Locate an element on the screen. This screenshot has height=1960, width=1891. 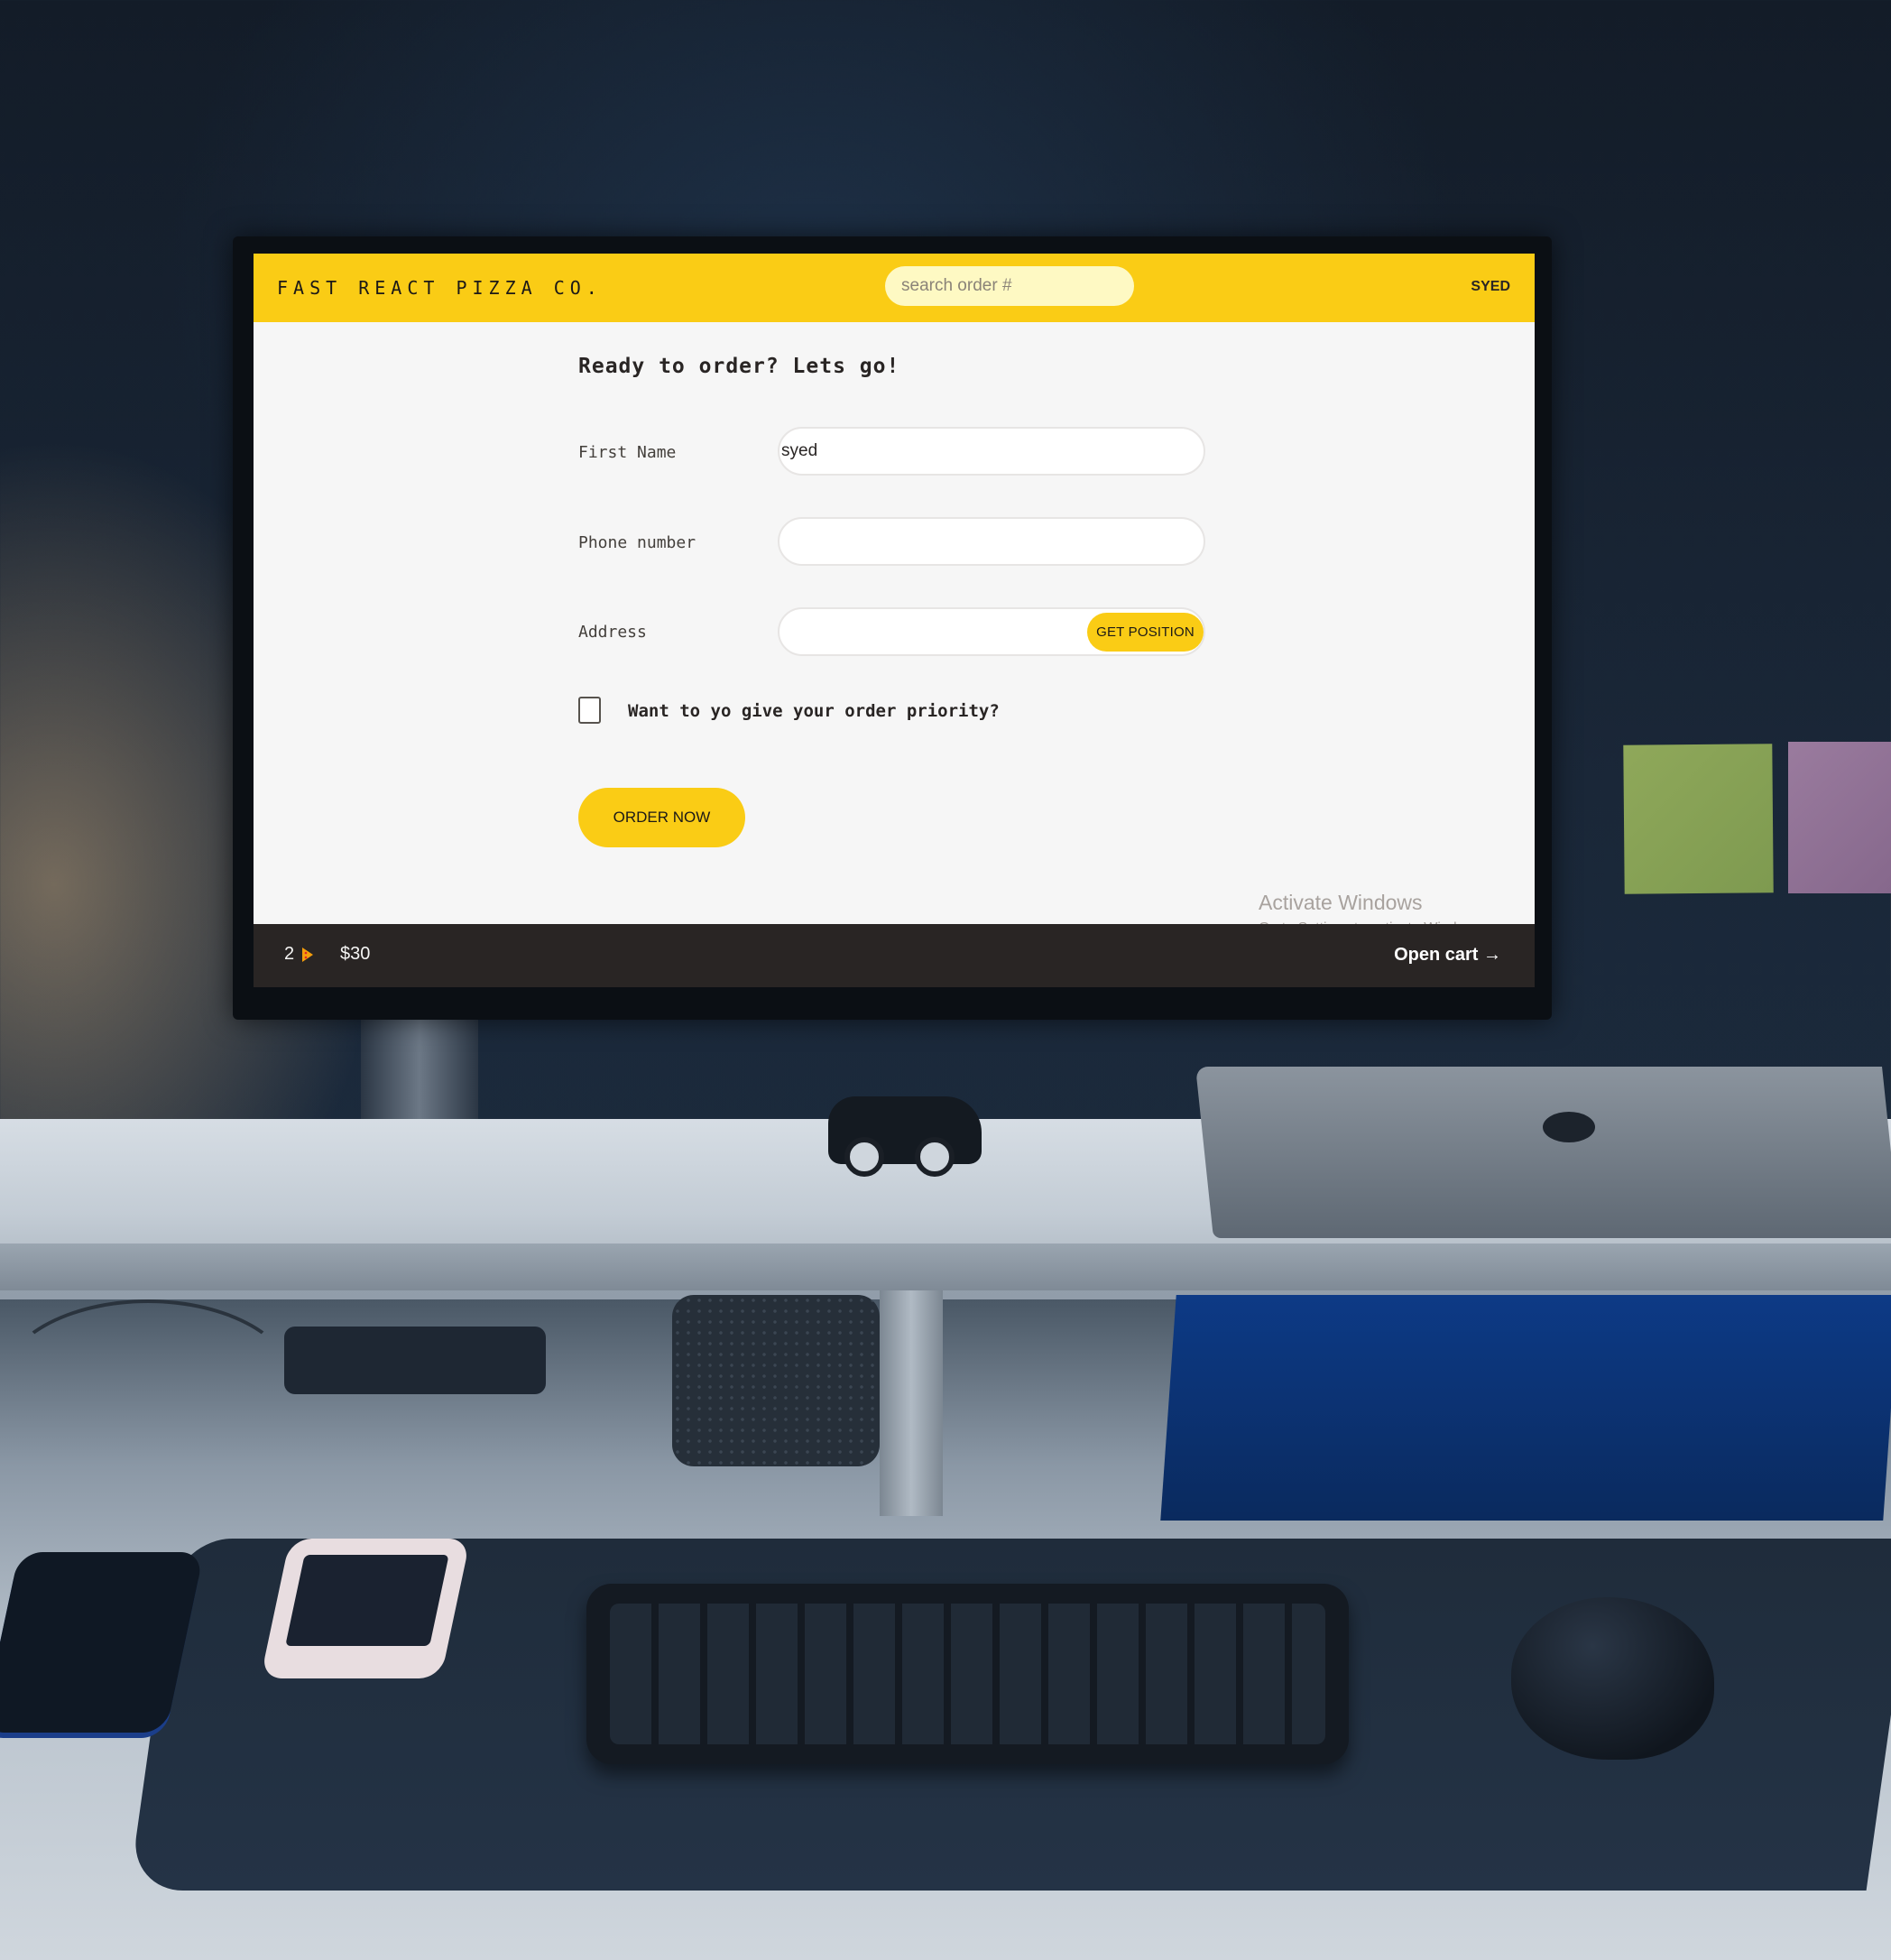
monitor-foot is located at coordinates (415, 1360).